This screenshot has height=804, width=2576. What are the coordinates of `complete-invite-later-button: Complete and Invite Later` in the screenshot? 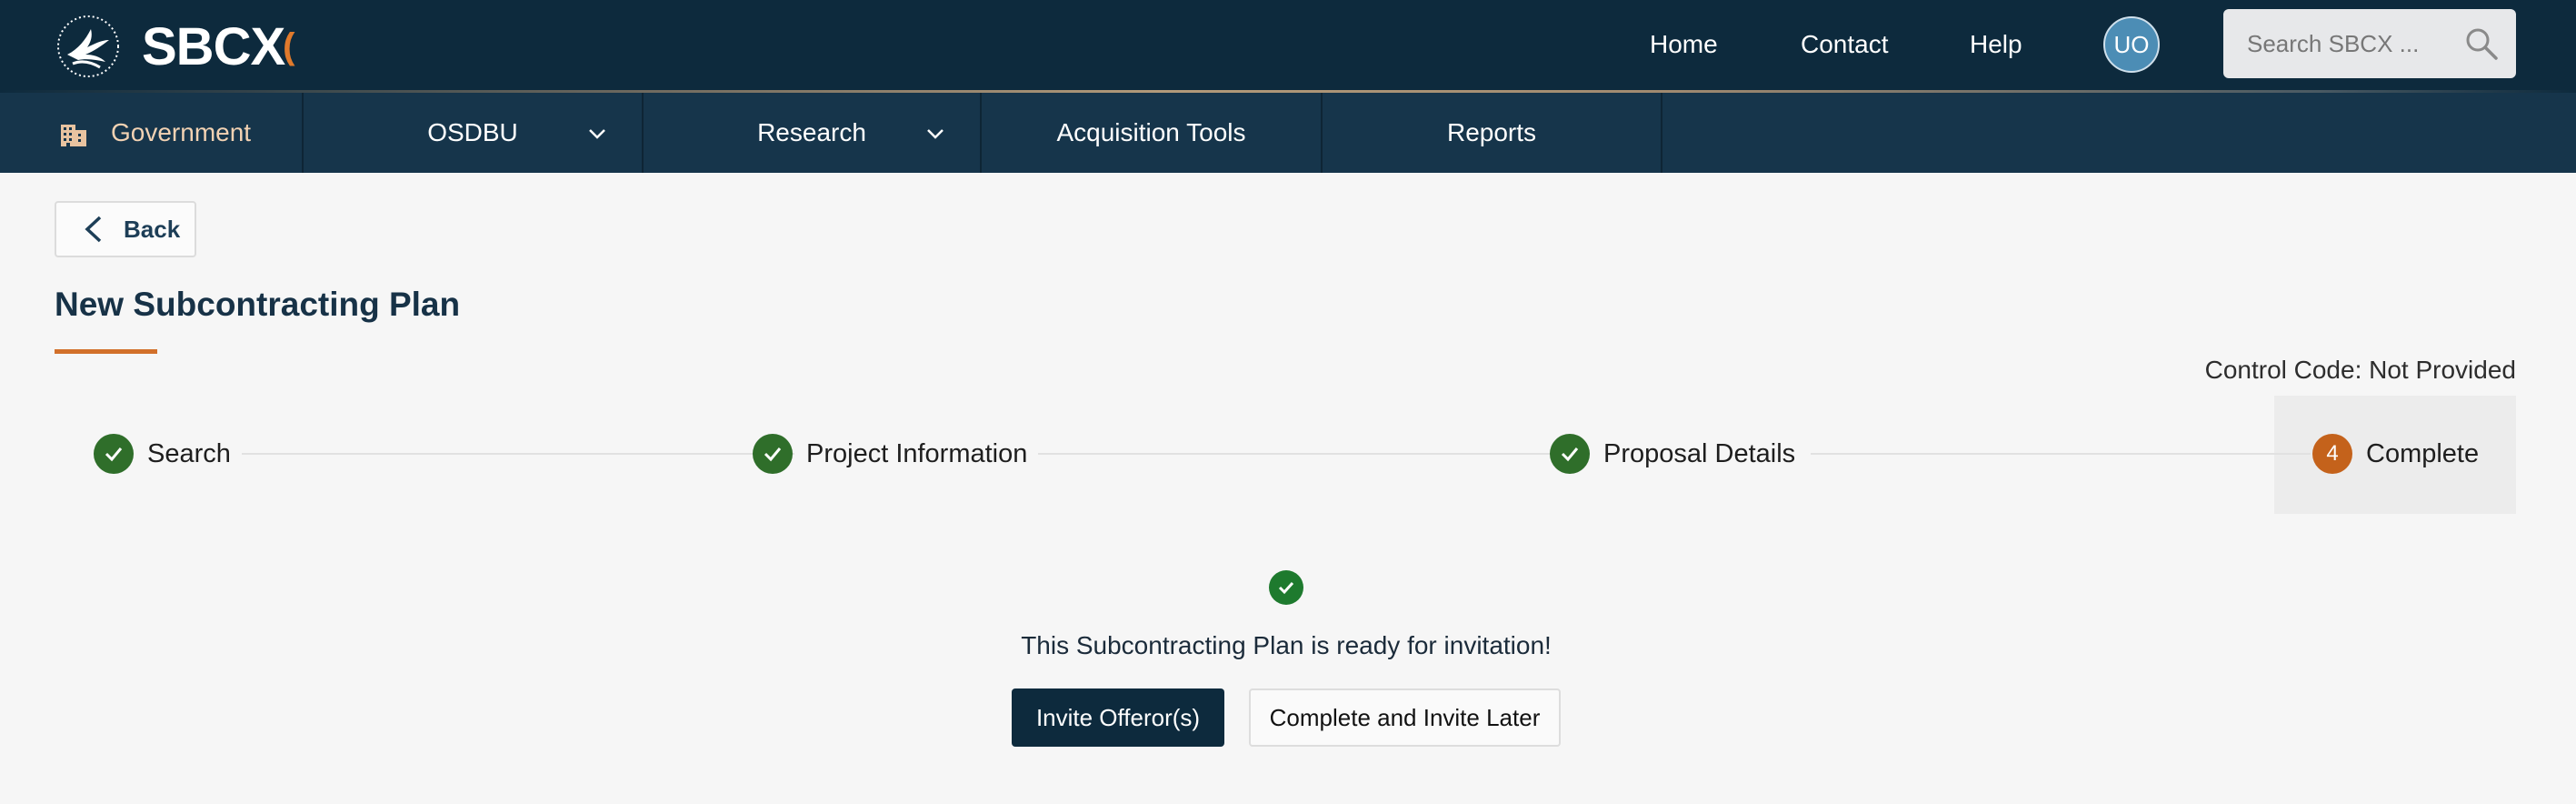 It's located at (1405, 717).